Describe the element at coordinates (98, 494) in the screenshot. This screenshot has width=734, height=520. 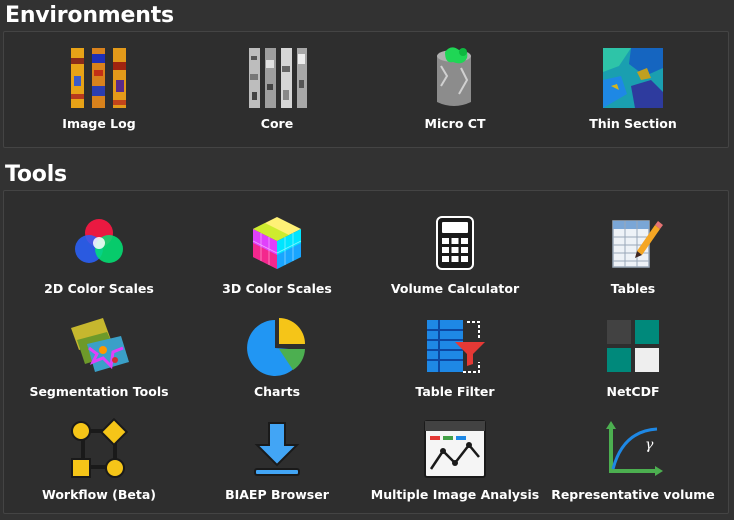
I see `tool-label: Workflow (Beta)` at that location.